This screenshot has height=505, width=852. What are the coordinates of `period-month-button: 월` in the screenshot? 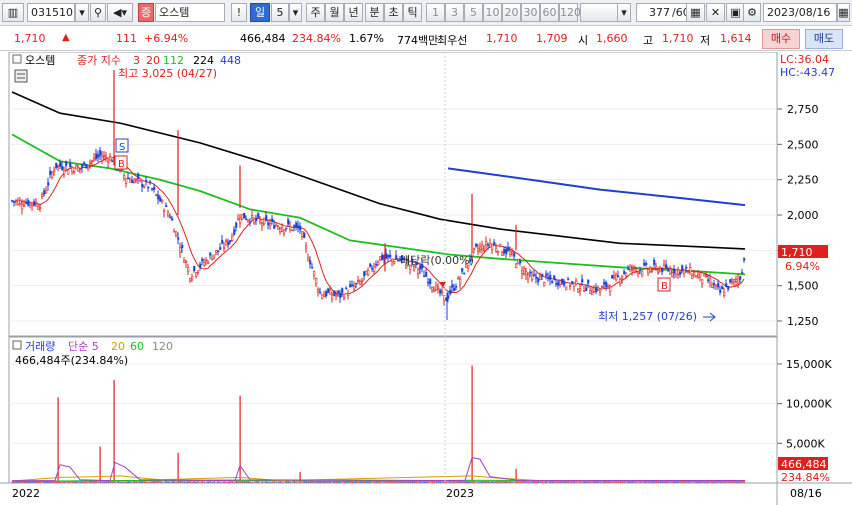 It's located at (334, 12).